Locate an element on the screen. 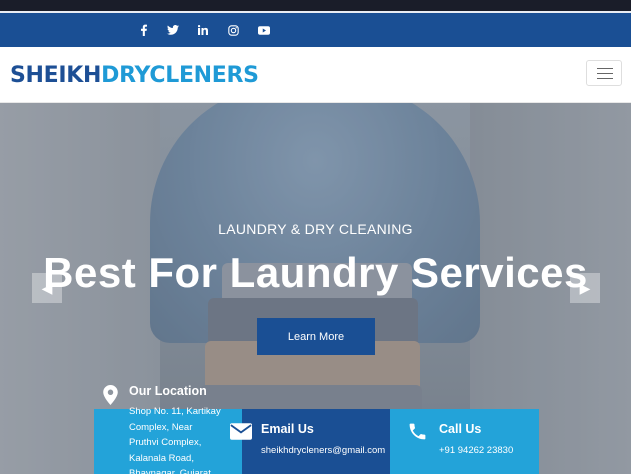 The height and width of the screenshot is (474, 631). twitter-icon is located at coordinates (173, 30).